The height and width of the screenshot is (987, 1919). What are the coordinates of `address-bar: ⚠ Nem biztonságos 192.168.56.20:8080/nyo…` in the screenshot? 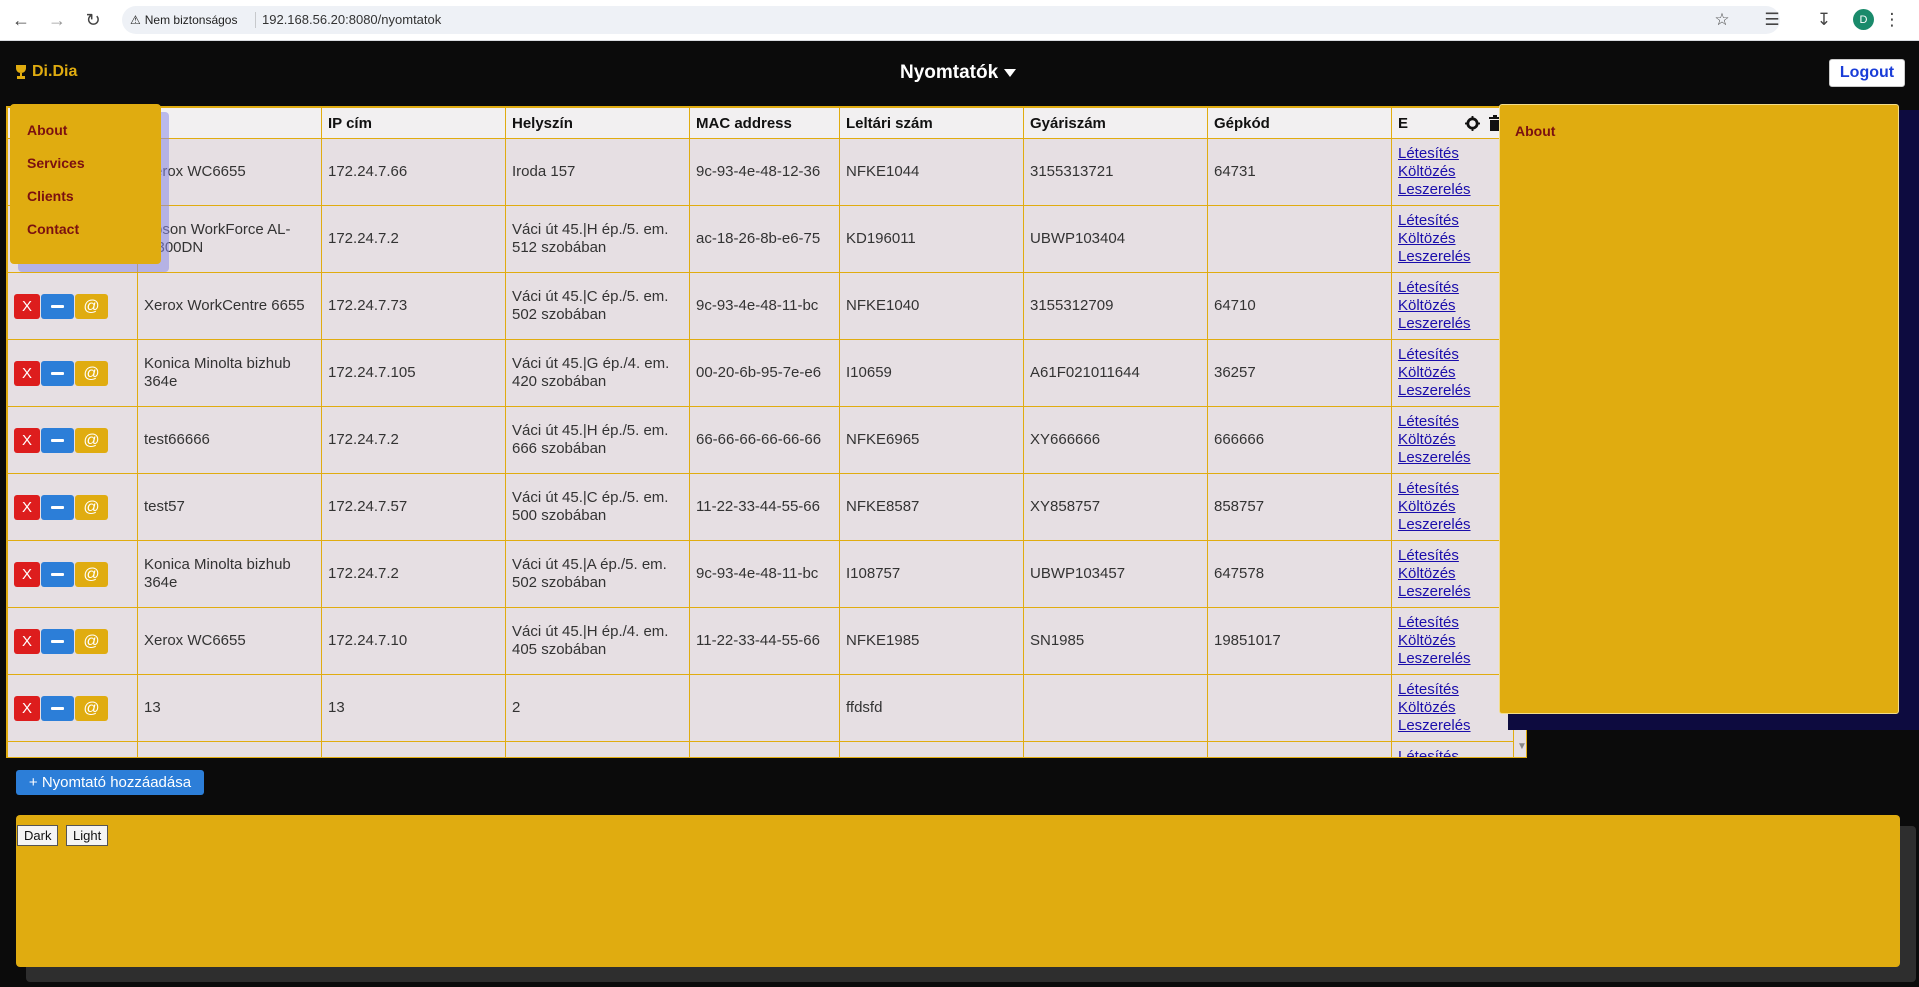 It's located at (951, 20).